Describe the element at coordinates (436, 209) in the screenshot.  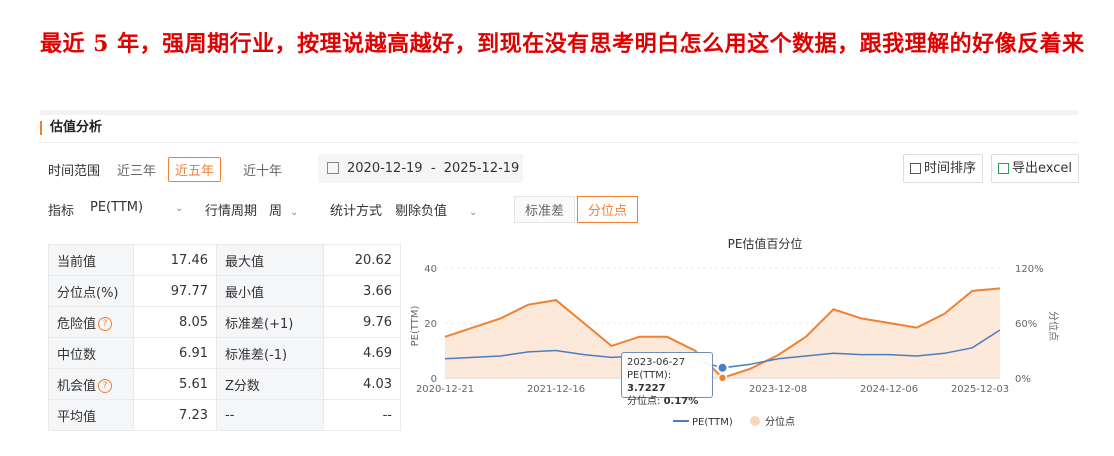
I see `method-select: 剔除负值 ⌄` at that location.